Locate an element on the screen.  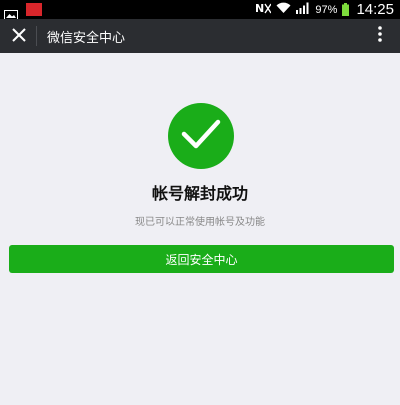
signal-strength-icon is located at coordinates (303, 10).